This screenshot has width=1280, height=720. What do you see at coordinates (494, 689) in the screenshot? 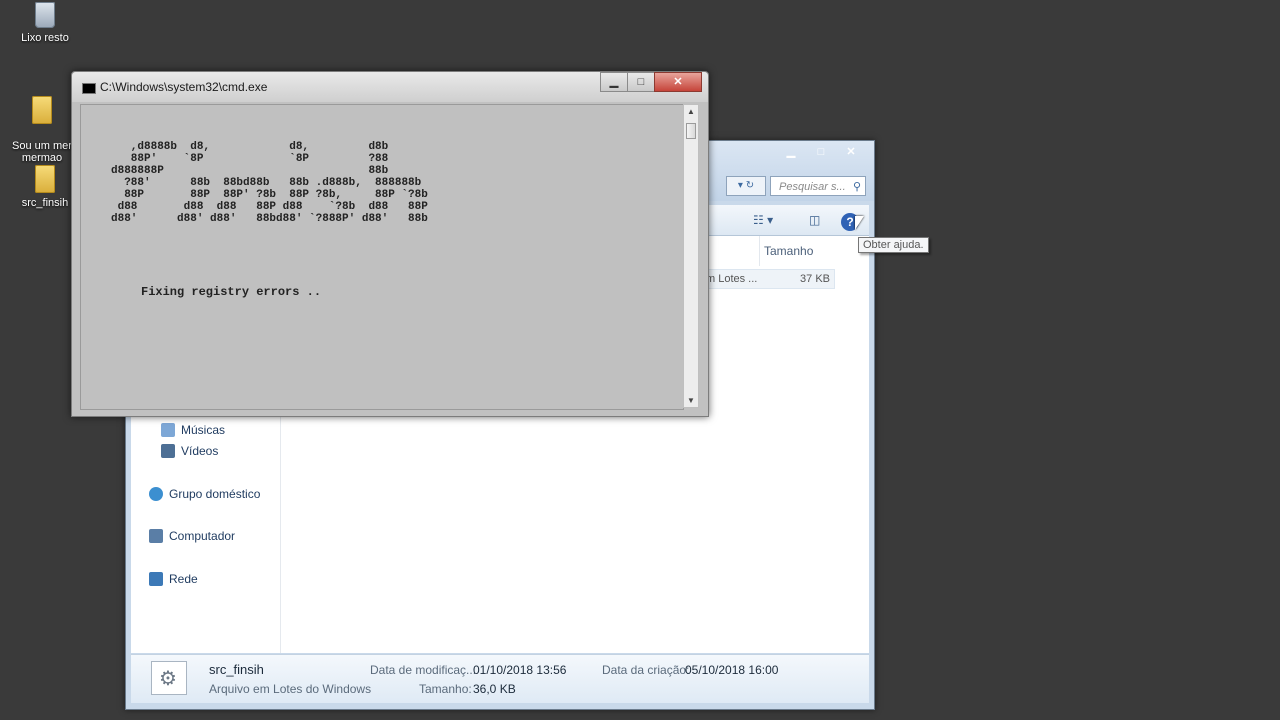
I see `details-size-value: 36,0 KB` at bounding box center [494, 689].